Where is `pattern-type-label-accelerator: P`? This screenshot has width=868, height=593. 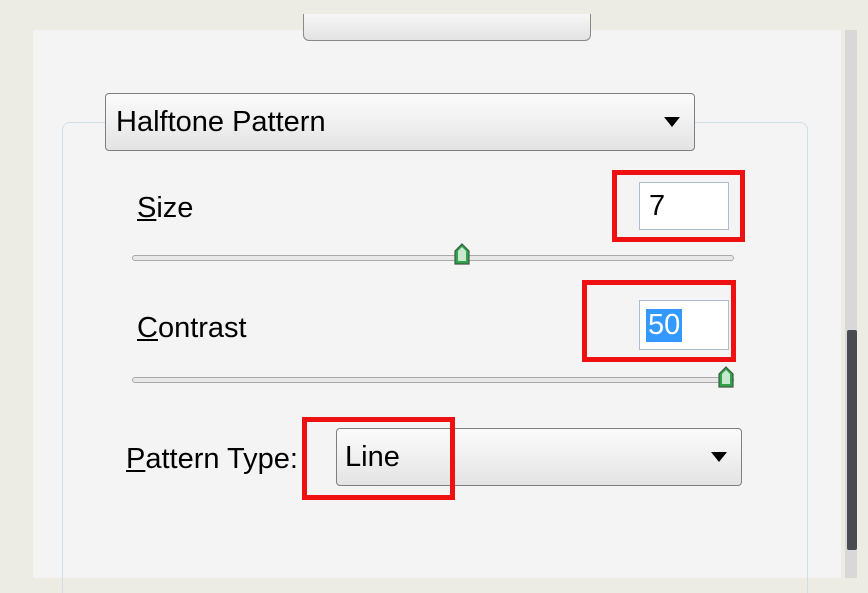 pattern-type-label-accelerator: P is located at coordinates (136, 459).